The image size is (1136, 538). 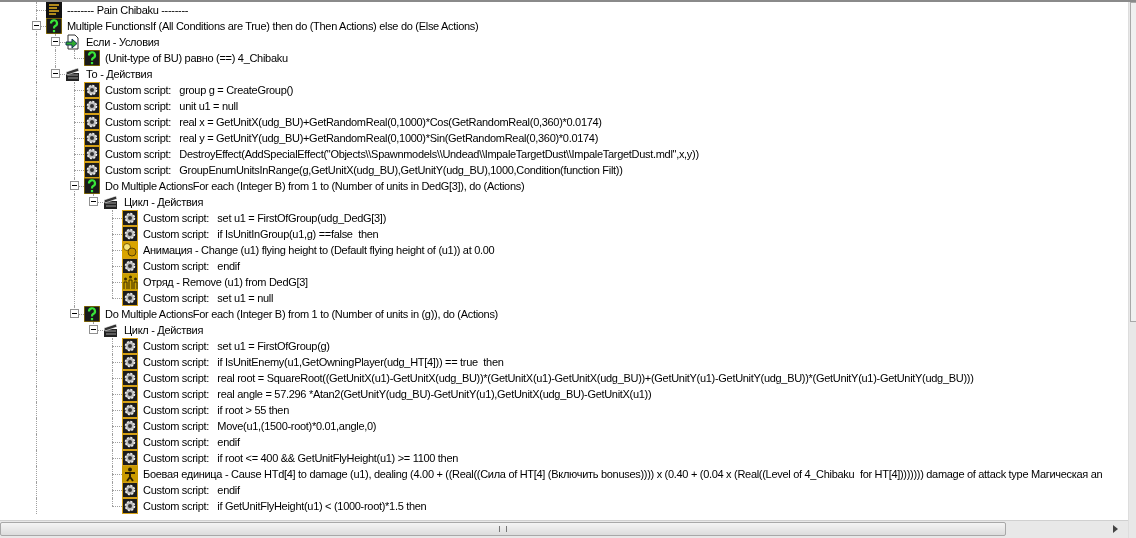 What do you see at coordinates (261, 234) in the screenshot?
I see `tree-item: Custom script: if IsUnitInGroup(u1,g) ==false then` at bounding box center [261, 234].